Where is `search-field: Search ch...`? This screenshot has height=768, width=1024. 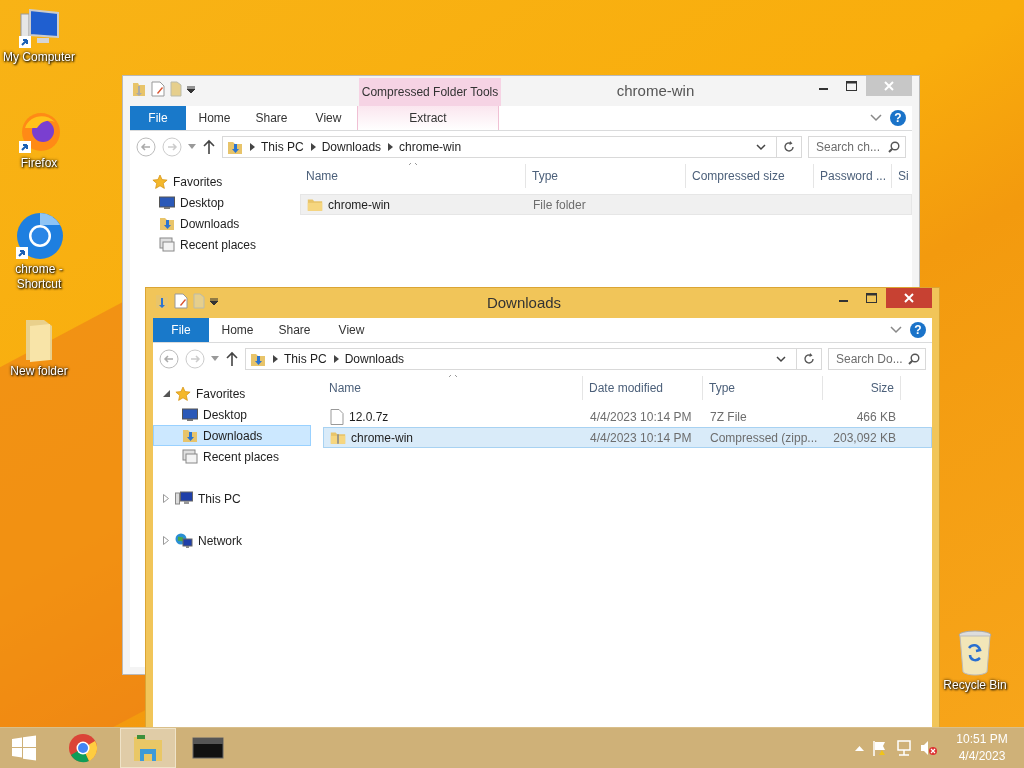
search-field: Search ch... is located at coordinates (857, 147).